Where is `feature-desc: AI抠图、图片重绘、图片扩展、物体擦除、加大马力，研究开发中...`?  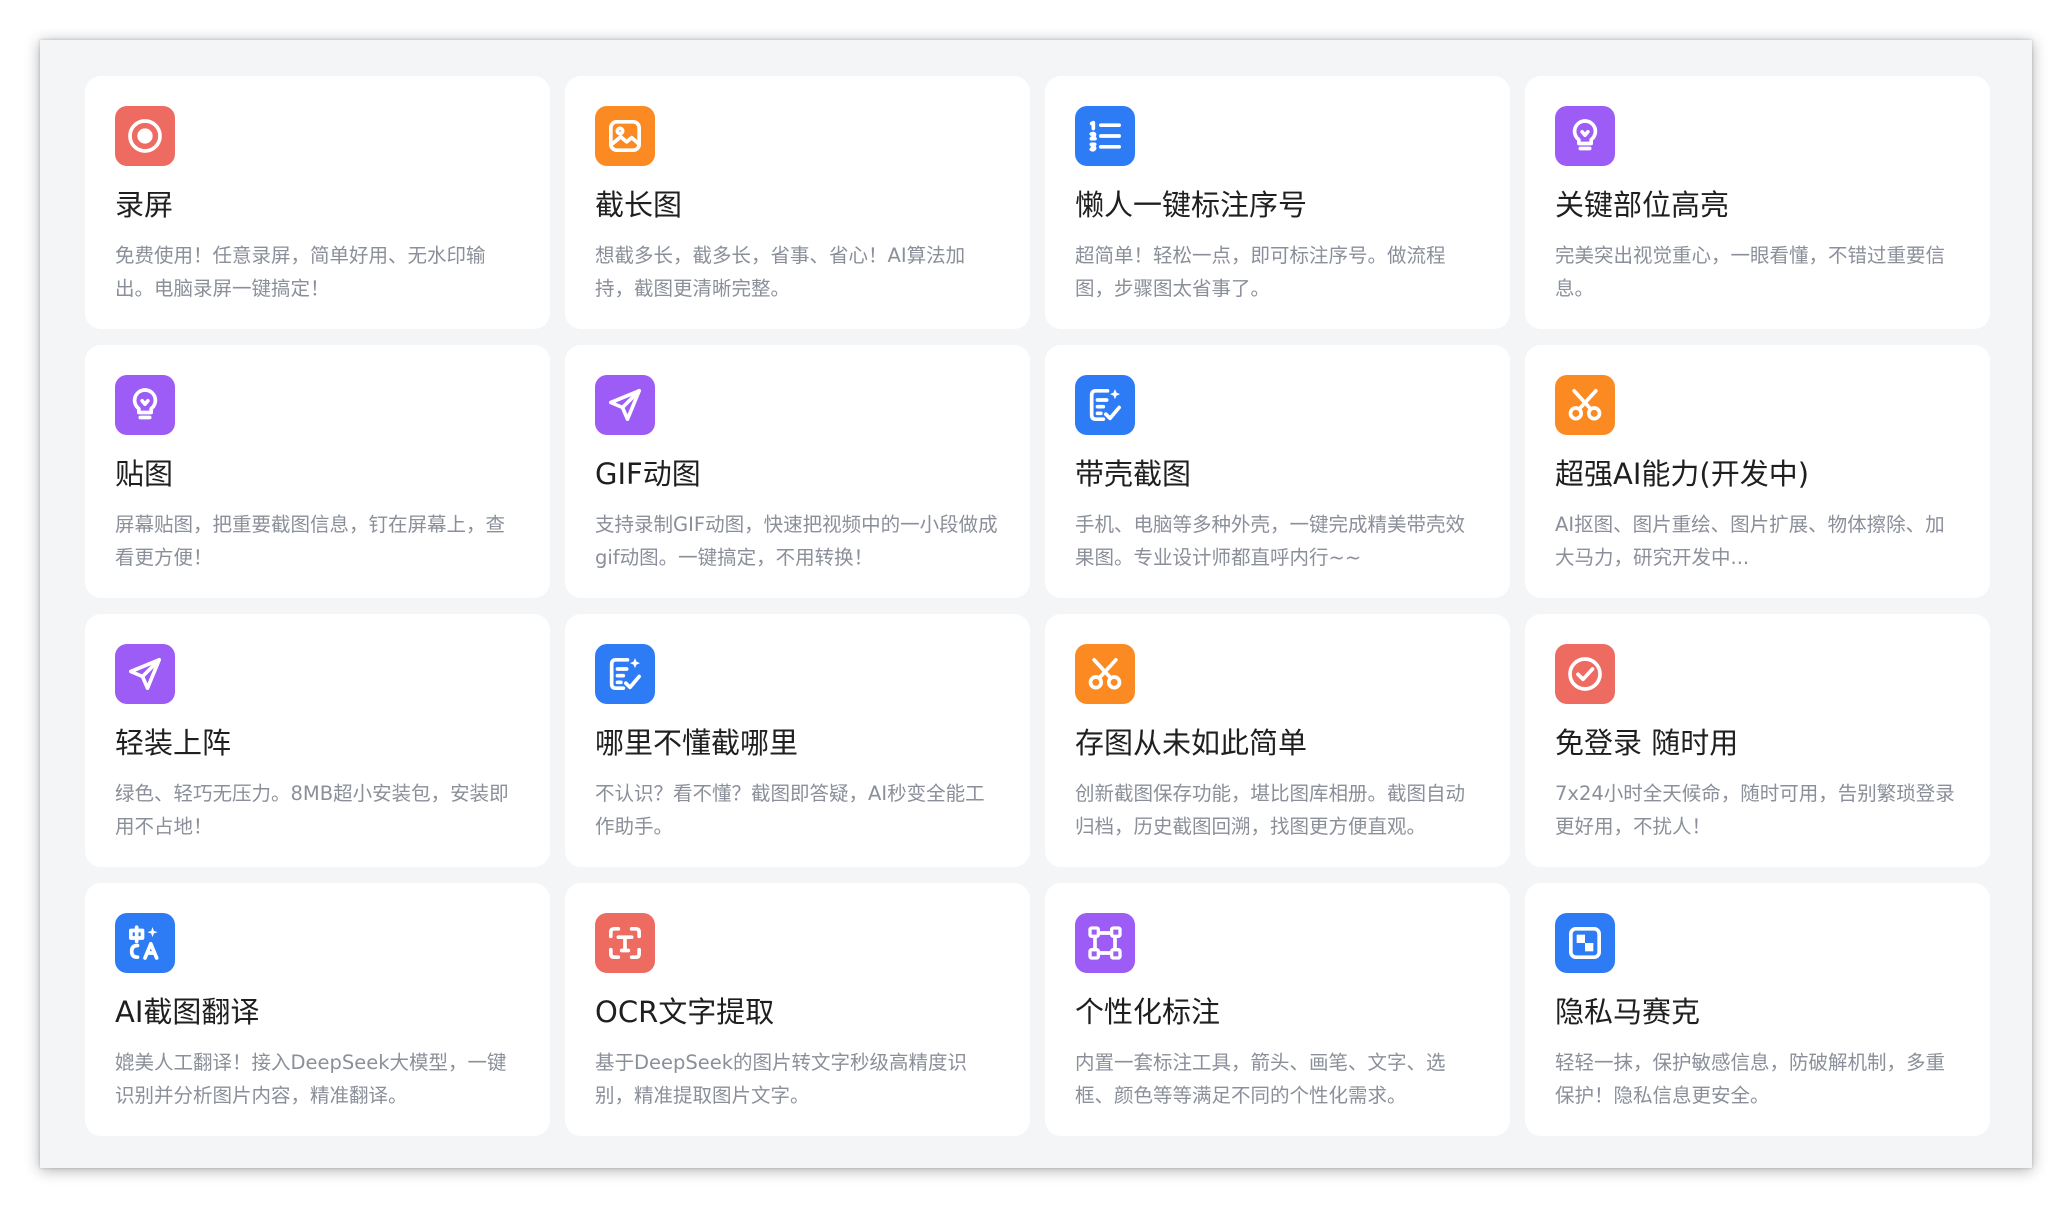 feature-desc: AI抠图、图片重绘、图片扩展、物体擦除、加大马力，研究开发中... is located at coordinates (1750, 541).